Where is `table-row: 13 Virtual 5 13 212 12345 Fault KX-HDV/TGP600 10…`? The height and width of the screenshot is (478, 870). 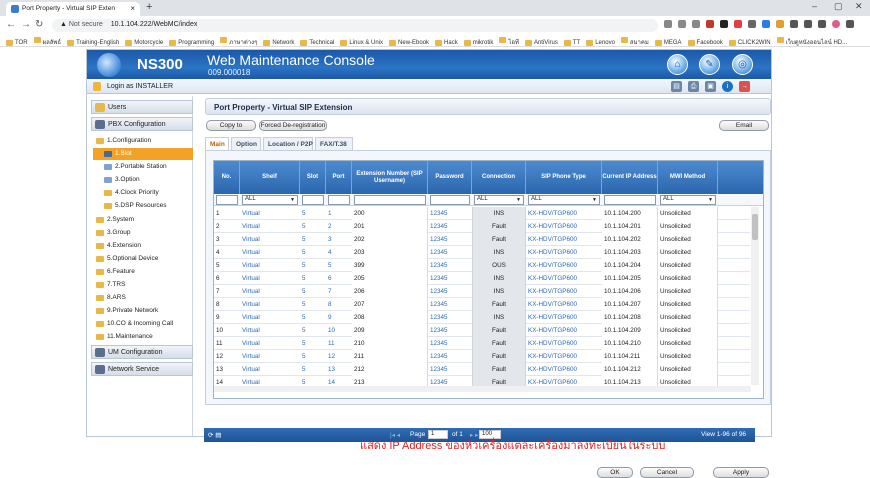
table-row: 13 Virtual 5 13 212 12345 Fault KX-HDV/TGP600 10… is located at coordinates (482, 369).